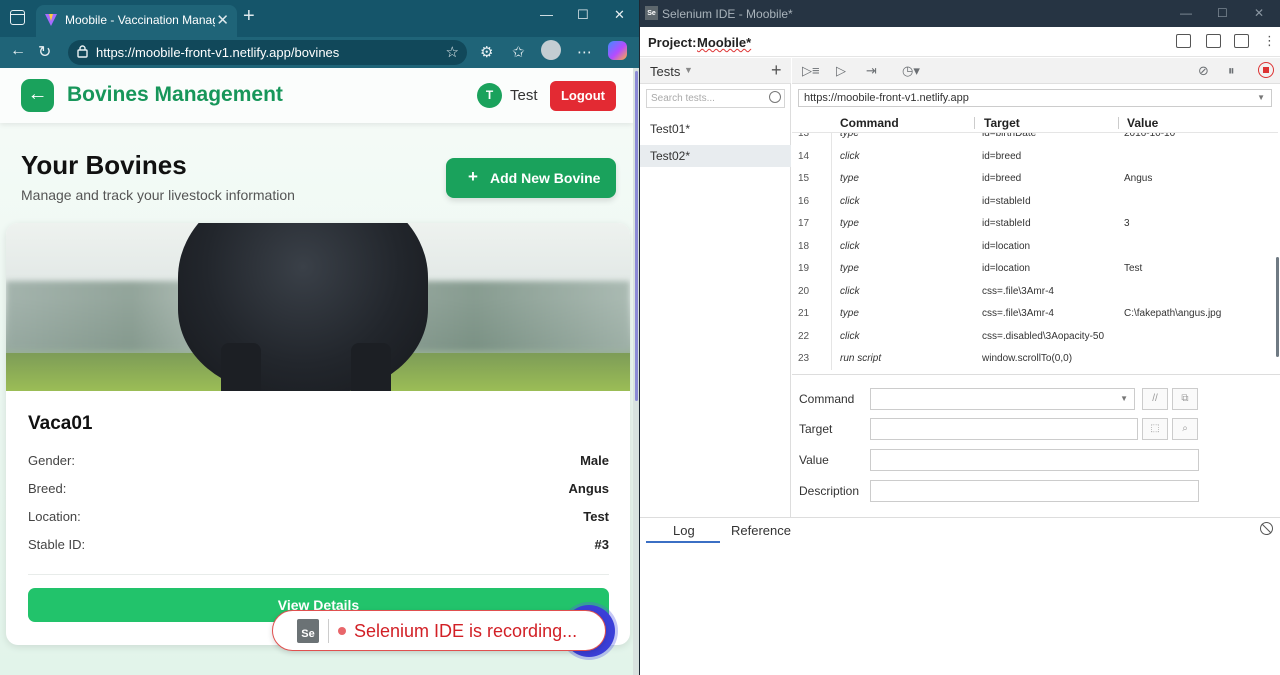 This screenshot has width=1280, height=675. Describe the element at coordinates (619, 15) in the screenshot. I see `close-window-icon: ✕` at that location.